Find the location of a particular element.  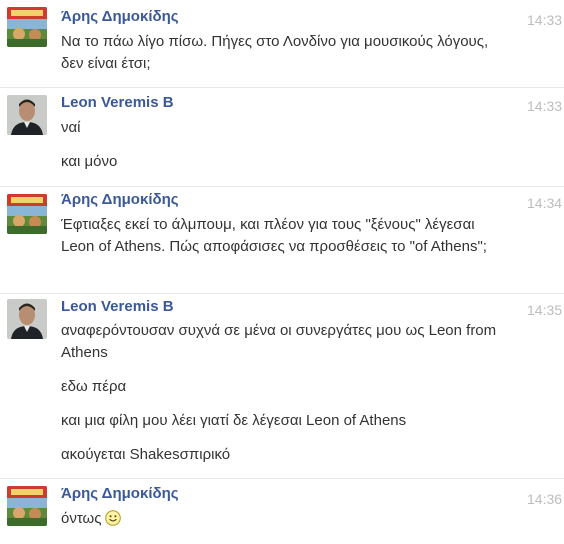

time-label: 14:36 is located at coordinates (545, 499).